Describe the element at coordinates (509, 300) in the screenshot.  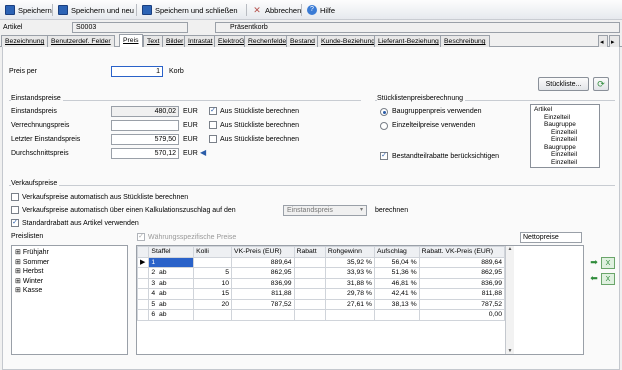
I see `table-scrollbar: ▲ ▼` at that location.